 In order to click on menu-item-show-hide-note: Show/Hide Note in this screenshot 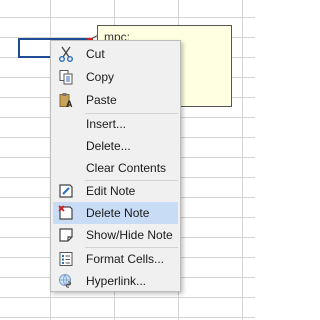, I will do `click(115, 235)`.